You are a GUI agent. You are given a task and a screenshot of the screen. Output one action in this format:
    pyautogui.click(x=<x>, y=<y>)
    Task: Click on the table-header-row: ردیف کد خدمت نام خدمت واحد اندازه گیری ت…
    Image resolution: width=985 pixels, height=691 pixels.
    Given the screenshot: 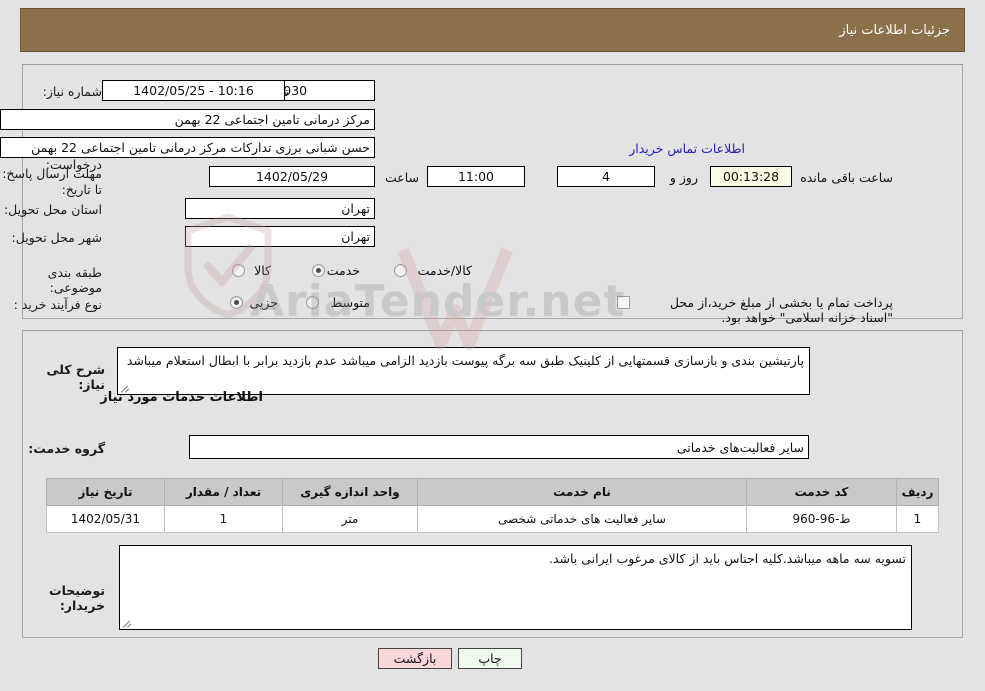 What is the action you would take?
    pyautogui.click(x=492, y=492)
    